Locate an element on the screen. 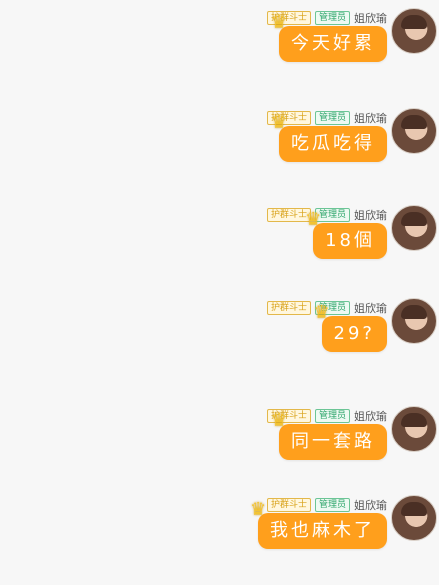  message-header: 护群斗士 管理员 姐欣瑜 is located at coordinates (326, 505).